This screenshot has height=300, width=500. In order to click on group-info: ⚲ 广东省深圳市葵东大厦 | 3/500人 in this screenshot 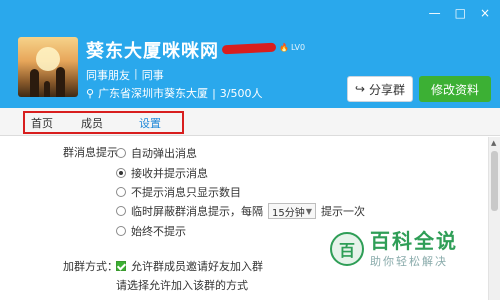, I will do `click(174, 93)`.